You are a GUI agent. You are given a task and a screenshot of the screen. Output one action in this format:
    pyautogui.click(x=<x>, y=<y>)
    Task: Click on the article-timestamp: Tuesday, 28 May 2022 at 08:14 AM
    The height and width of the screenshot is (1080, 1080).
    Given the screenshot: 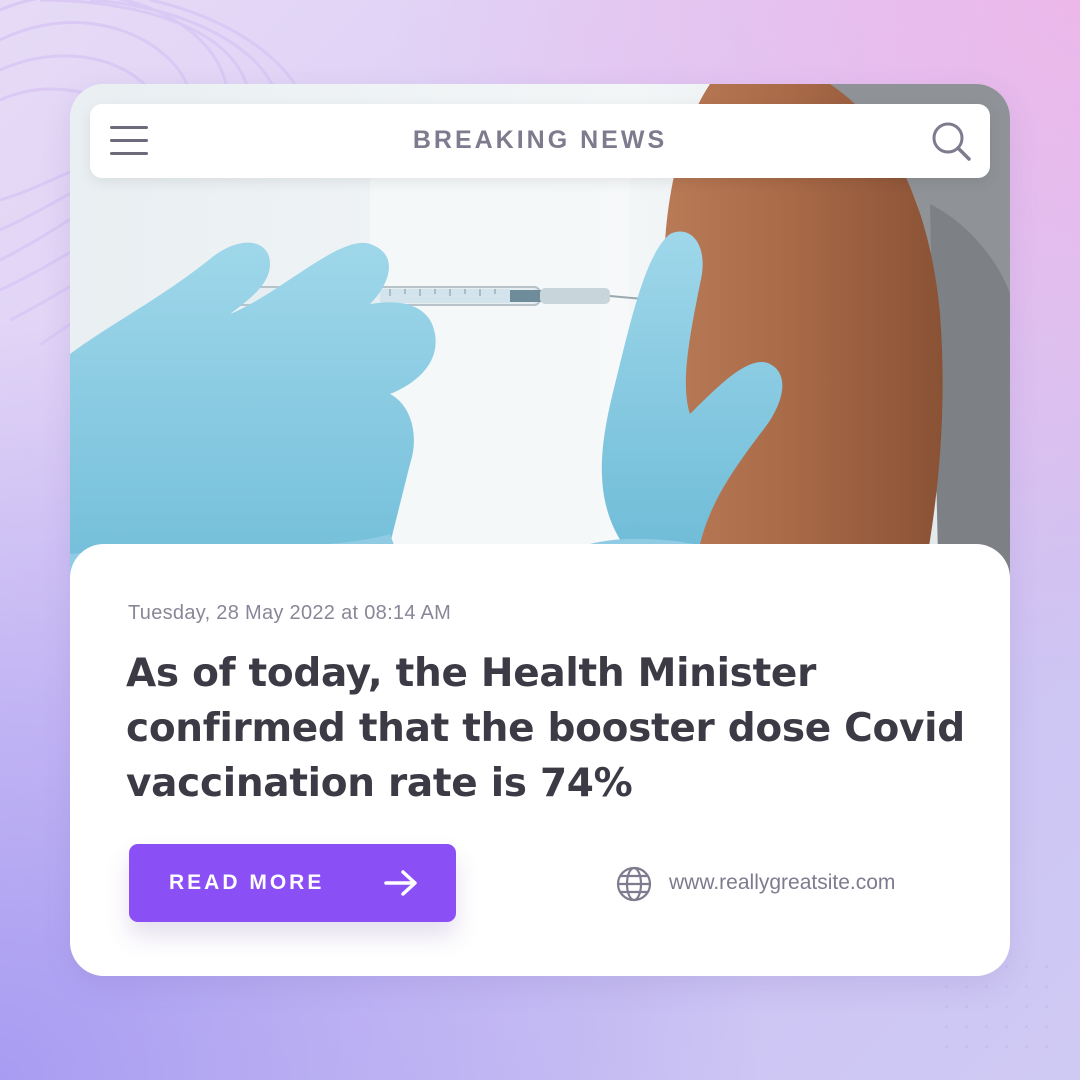 What is the action you would take?
    pyautogui.click(x=290, y=613)
    